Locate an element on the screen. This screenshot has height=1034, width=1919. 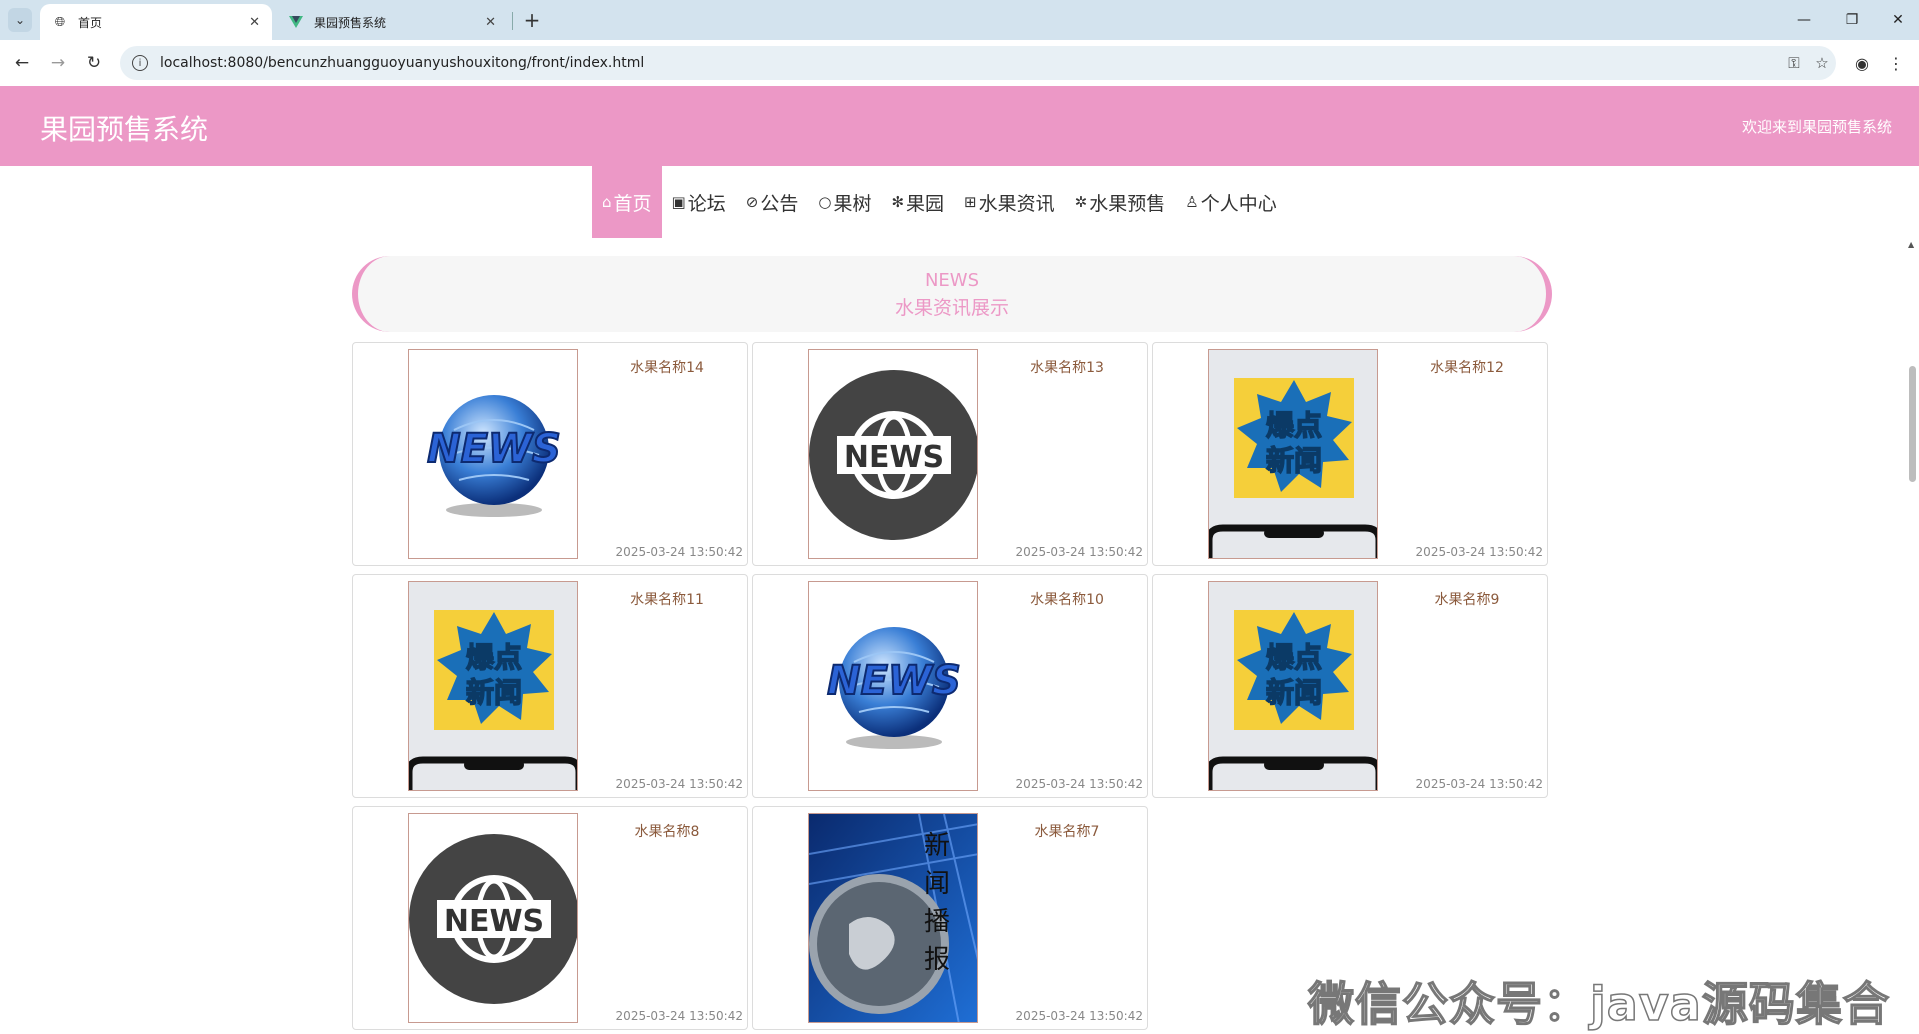
presale-icon: ✲ is located at coordinates (1081, 202).